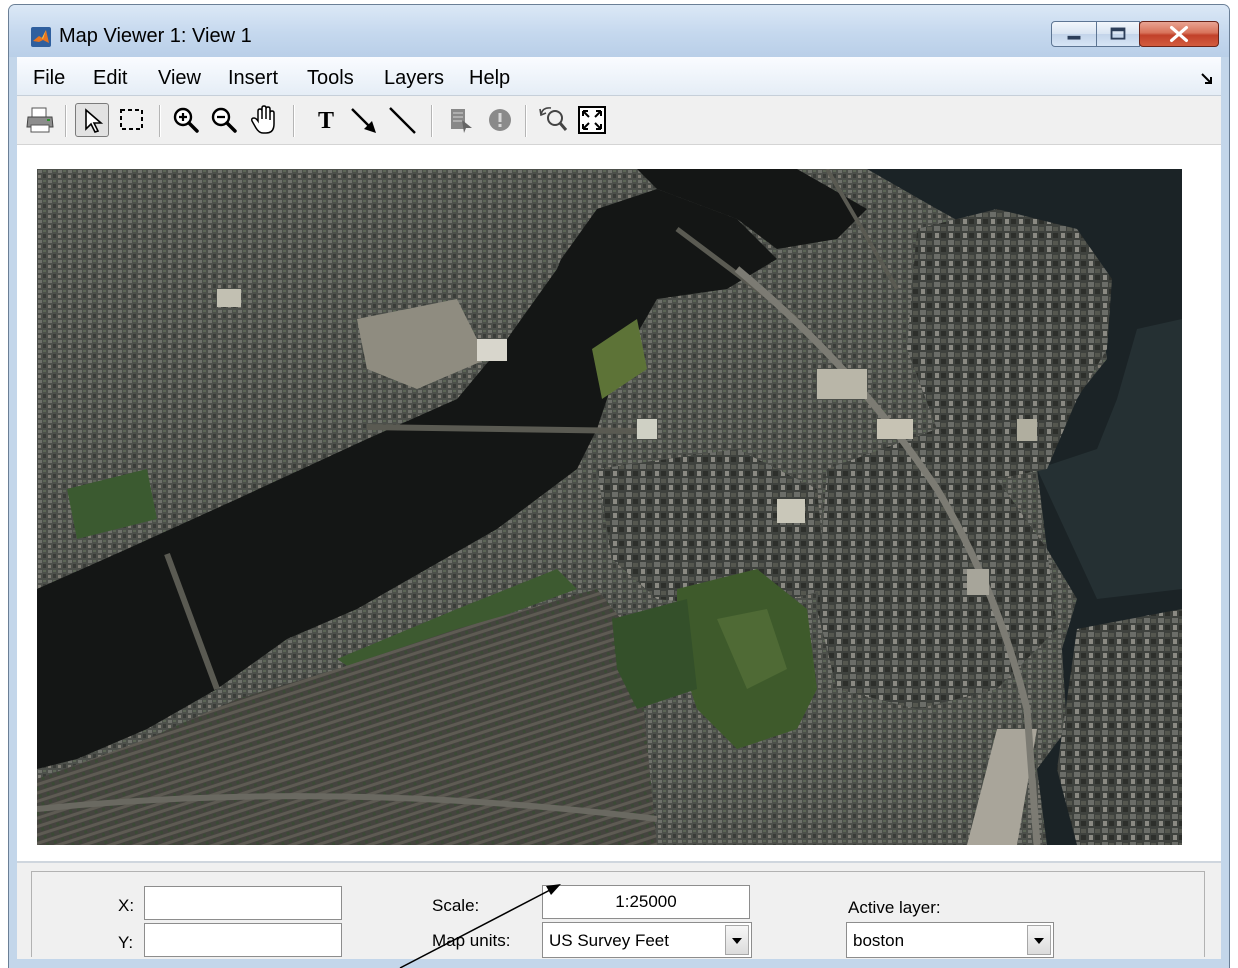 The image size is (1238, 968). What do you see at coordinates (179, 78) in the screenshot?
I see `menu-view: View` at bounding box center [179, 78].